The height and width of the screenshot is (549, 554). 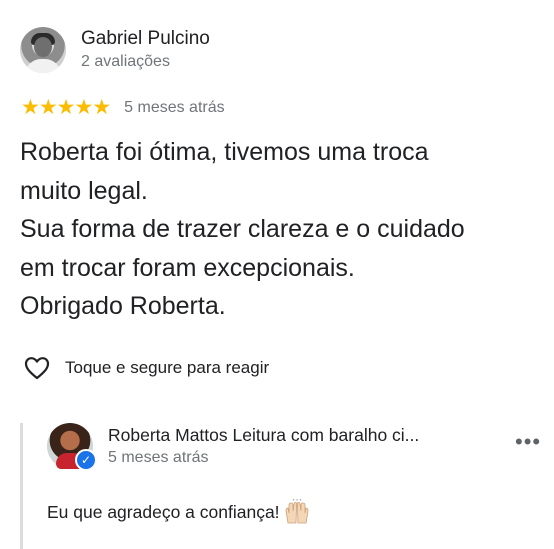 What do you see at coordinates (123, 108) in the screenshot?
I see `rating-row: ★ ★ ★ ★ ★ 5 meses atrás` at bounding box center [123, 108].